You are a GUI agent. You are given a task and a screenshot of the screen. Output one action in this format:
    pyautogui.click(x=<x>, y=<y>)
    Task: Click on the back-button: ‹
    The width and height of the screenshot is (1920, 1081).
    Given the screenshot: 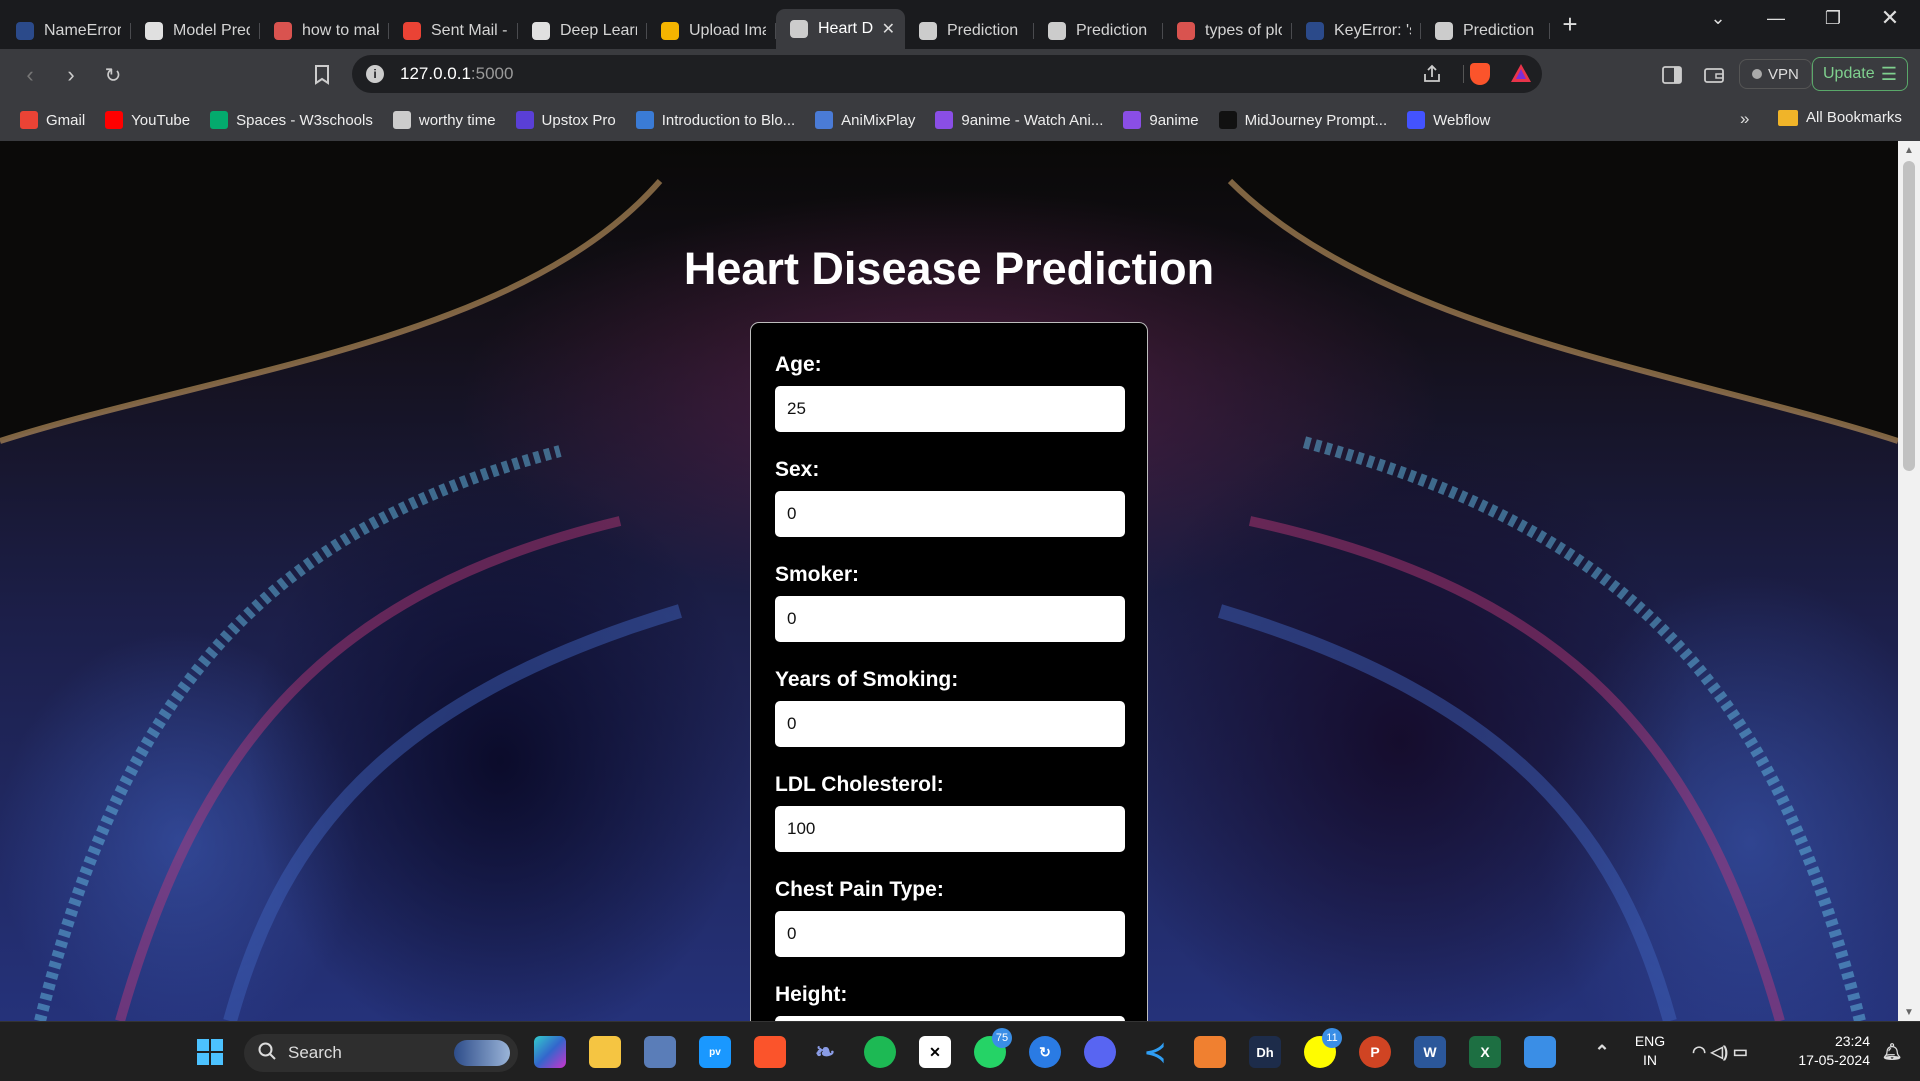 What is the action you would take?
    pyautogui.click(x=30, y=75)
    